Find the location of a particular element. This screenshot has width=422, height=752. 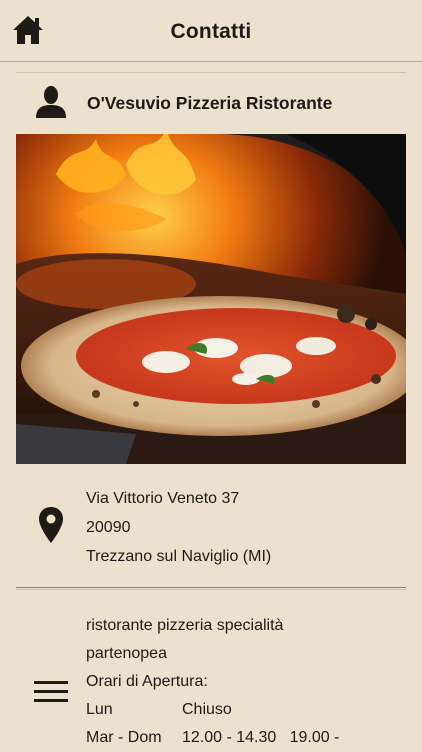

hours-row: Mar - Dom 12.00 - 14.30 19.00 - is located at coordinates (241, 738).